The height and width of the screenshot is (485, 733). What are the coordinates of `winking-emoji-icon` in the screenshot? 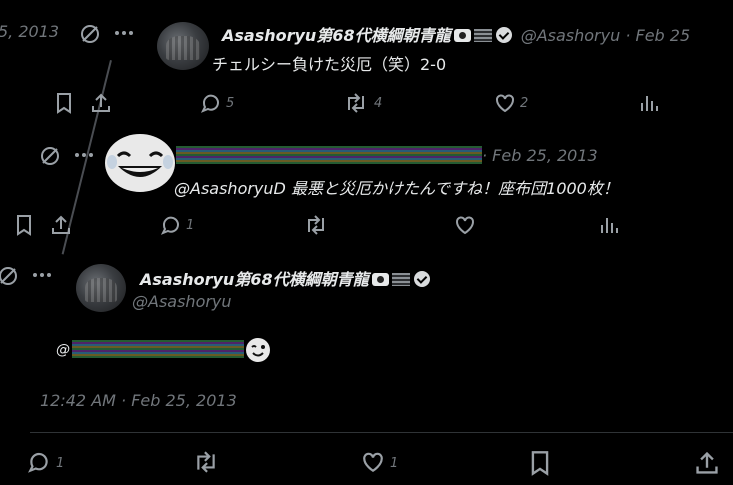 It's located at (258, 350).